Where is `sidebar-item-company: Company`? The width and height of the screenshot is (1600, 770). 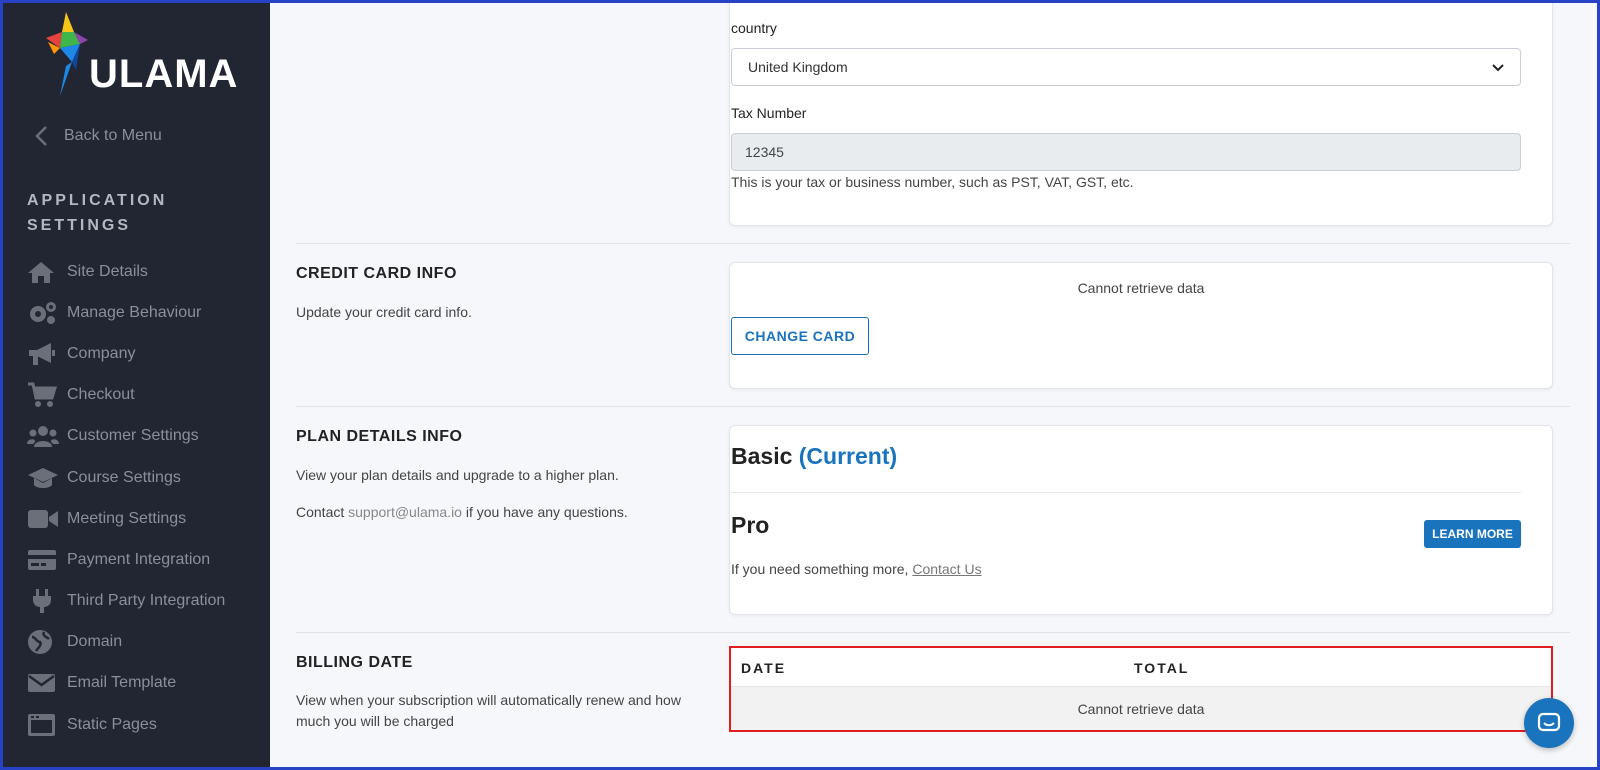
sidebar-item-company: Company is located at coordinates (147, 353).